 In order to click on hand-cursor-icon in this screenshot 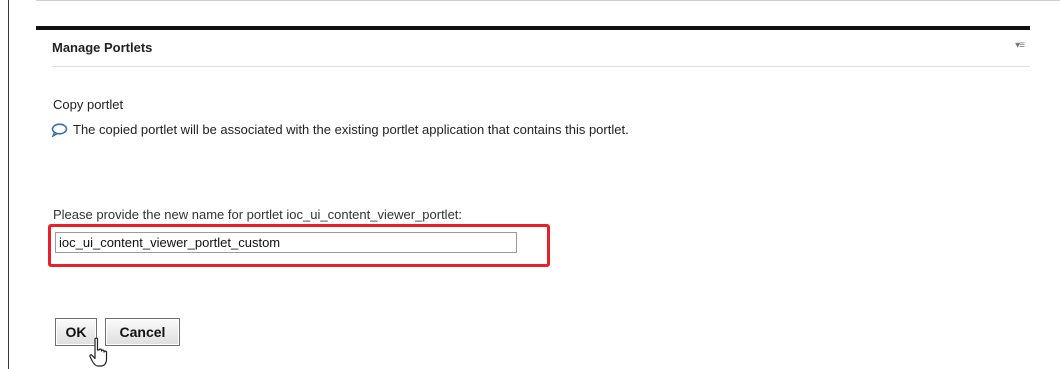, I will do `click(98, 352)`.